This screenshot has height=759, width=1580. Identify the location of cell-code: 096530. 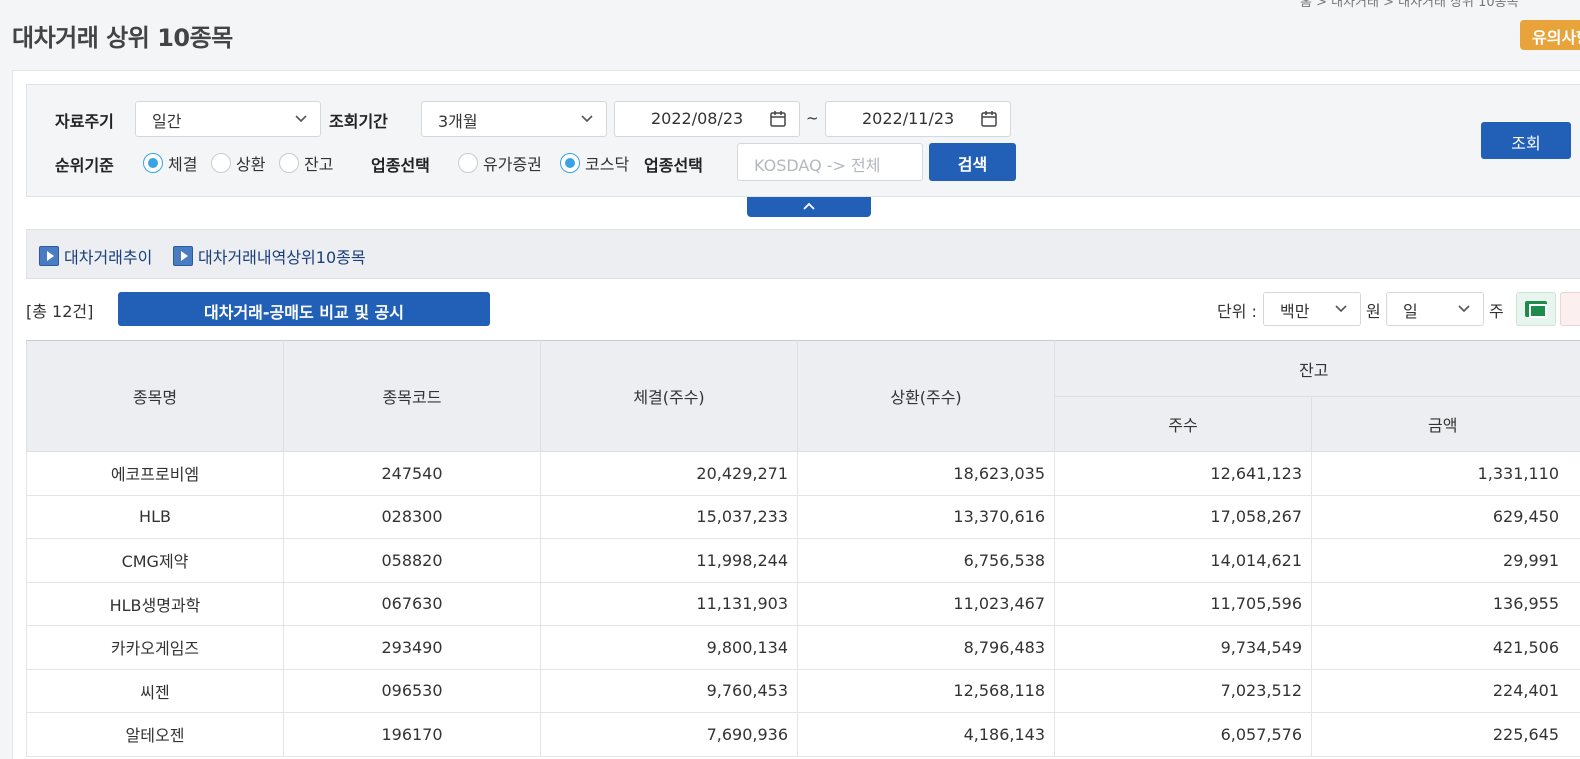
(412, 690).